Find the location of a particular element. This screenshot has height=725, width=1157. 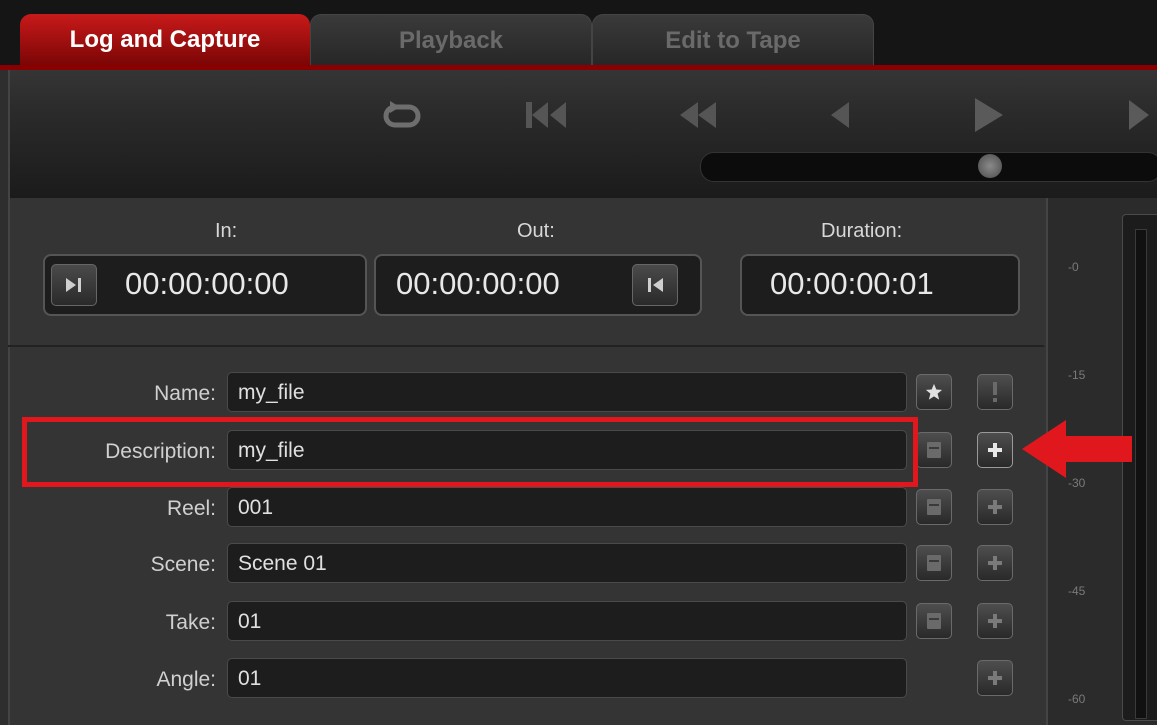

mark-out-button is located at coordinates (655, 285).